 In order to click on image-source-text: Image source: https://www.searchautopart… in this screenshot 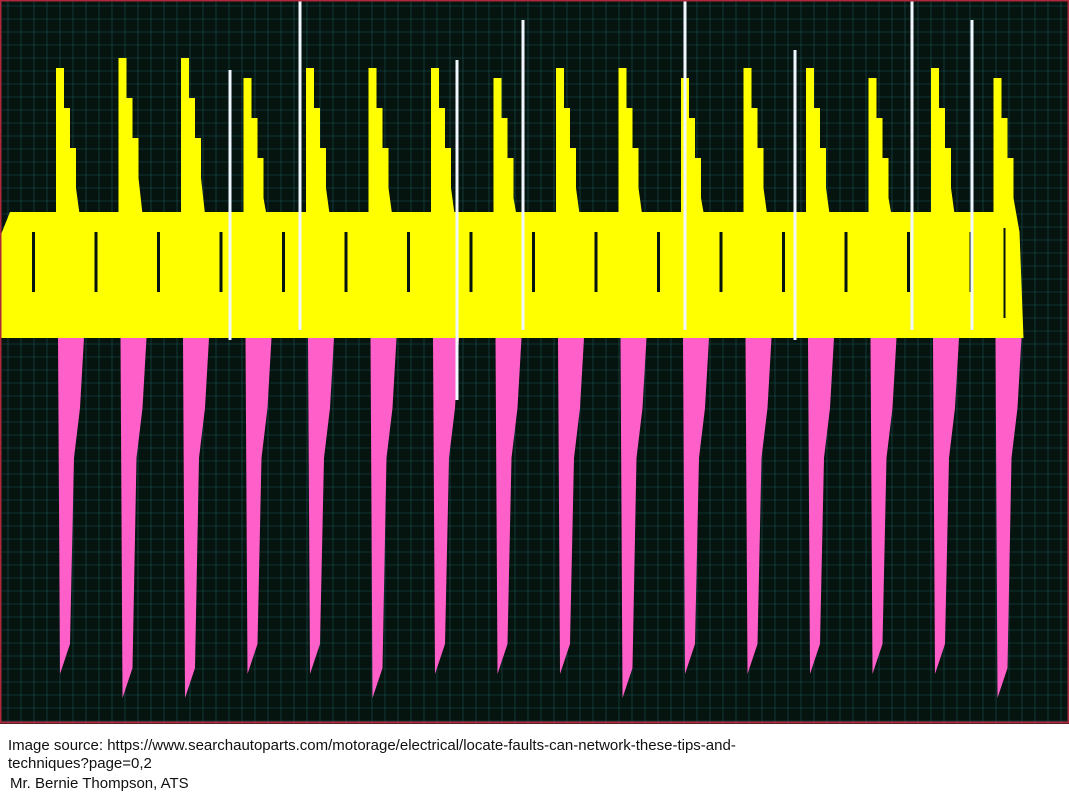, I will do `click(372, 754)`.